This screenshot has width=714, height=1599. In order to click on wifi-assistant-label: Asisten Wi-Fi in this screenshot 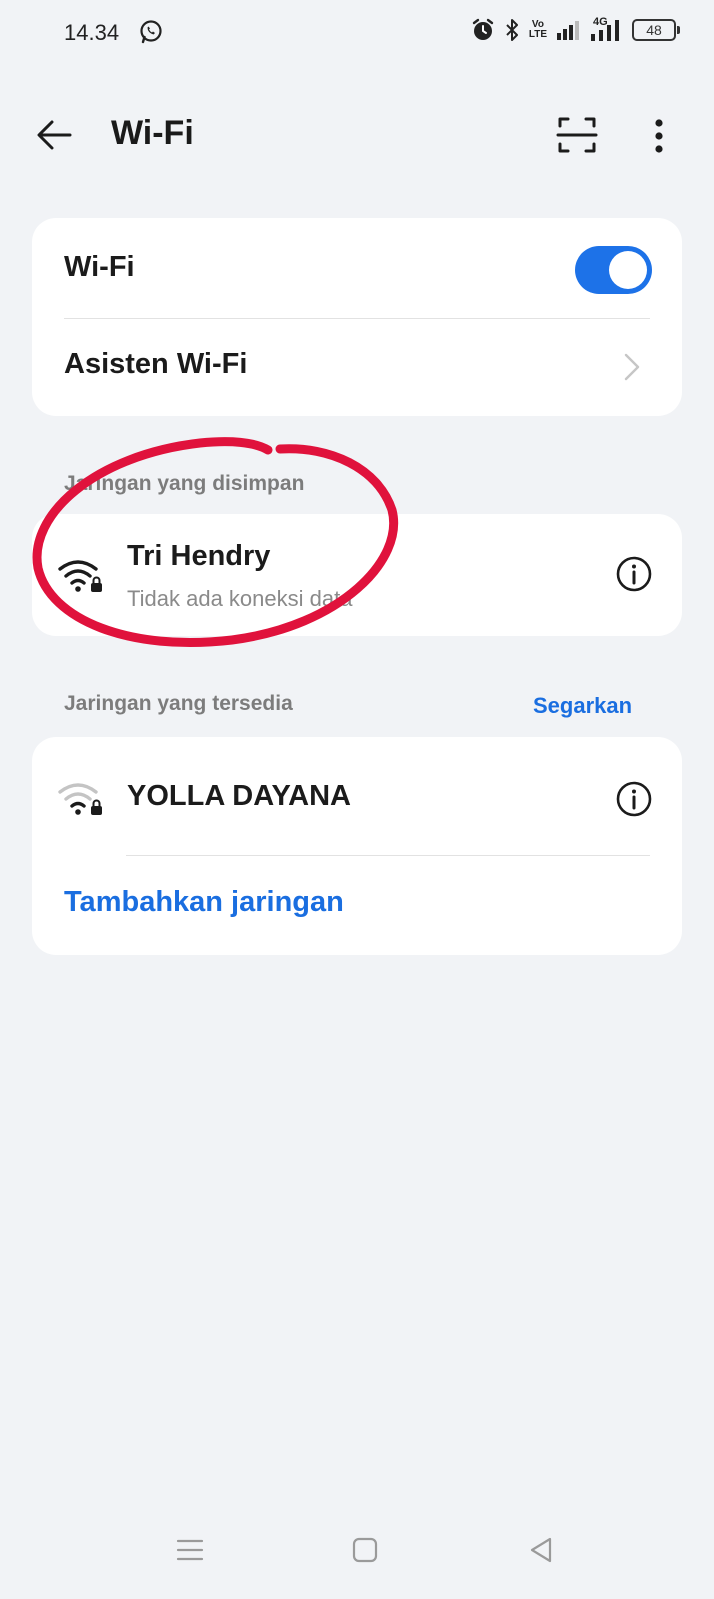, I will do `click(156, 364)`.